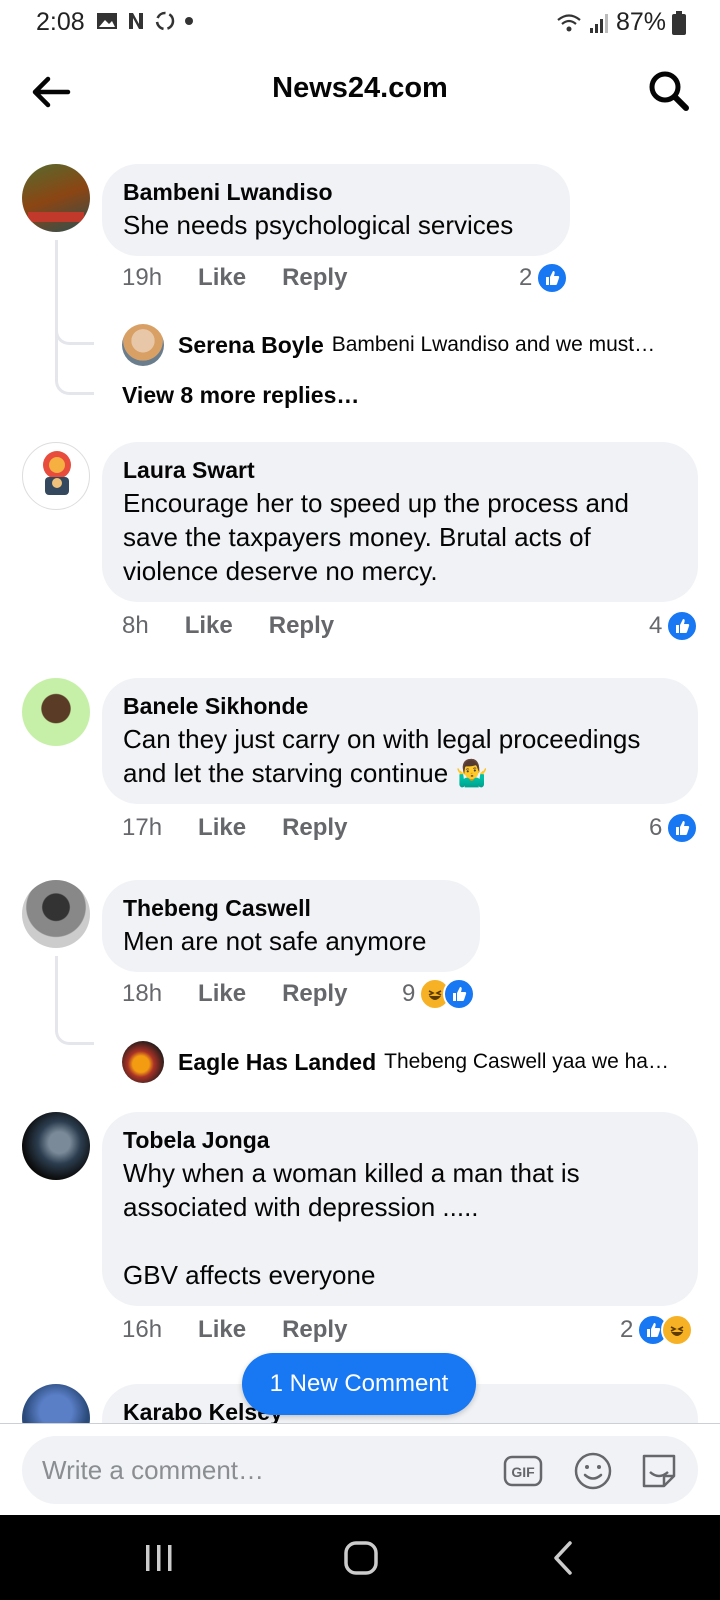 This screenshot has width=720, height=1600. What do you see at coordinates (360, 88) in the screenshot?
I see `page-title: News24.com` at bounding box center [360, 88].